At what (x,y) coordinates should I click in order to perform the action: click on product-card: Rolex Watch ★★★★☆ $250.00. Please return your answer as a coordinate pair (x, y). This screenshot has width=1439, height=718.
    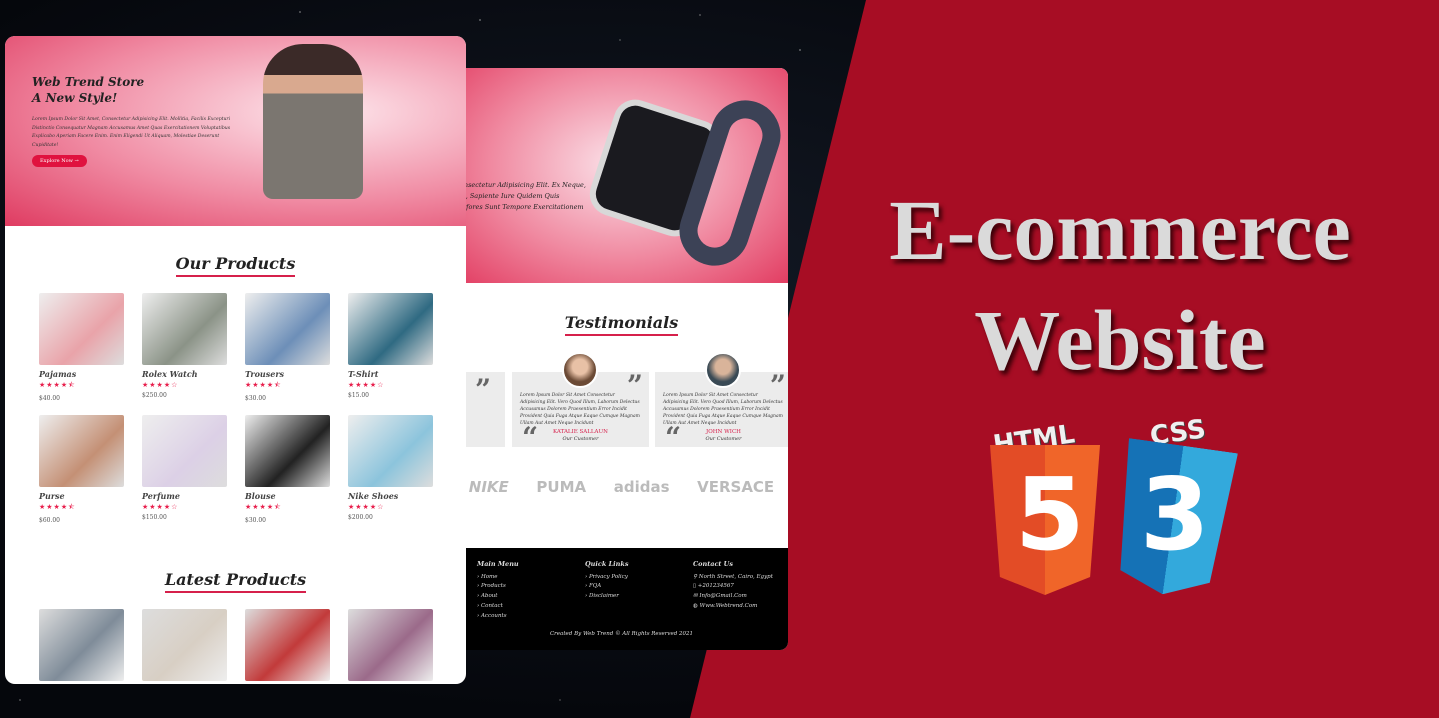
    Looking at the image, I should click on (184, 346).